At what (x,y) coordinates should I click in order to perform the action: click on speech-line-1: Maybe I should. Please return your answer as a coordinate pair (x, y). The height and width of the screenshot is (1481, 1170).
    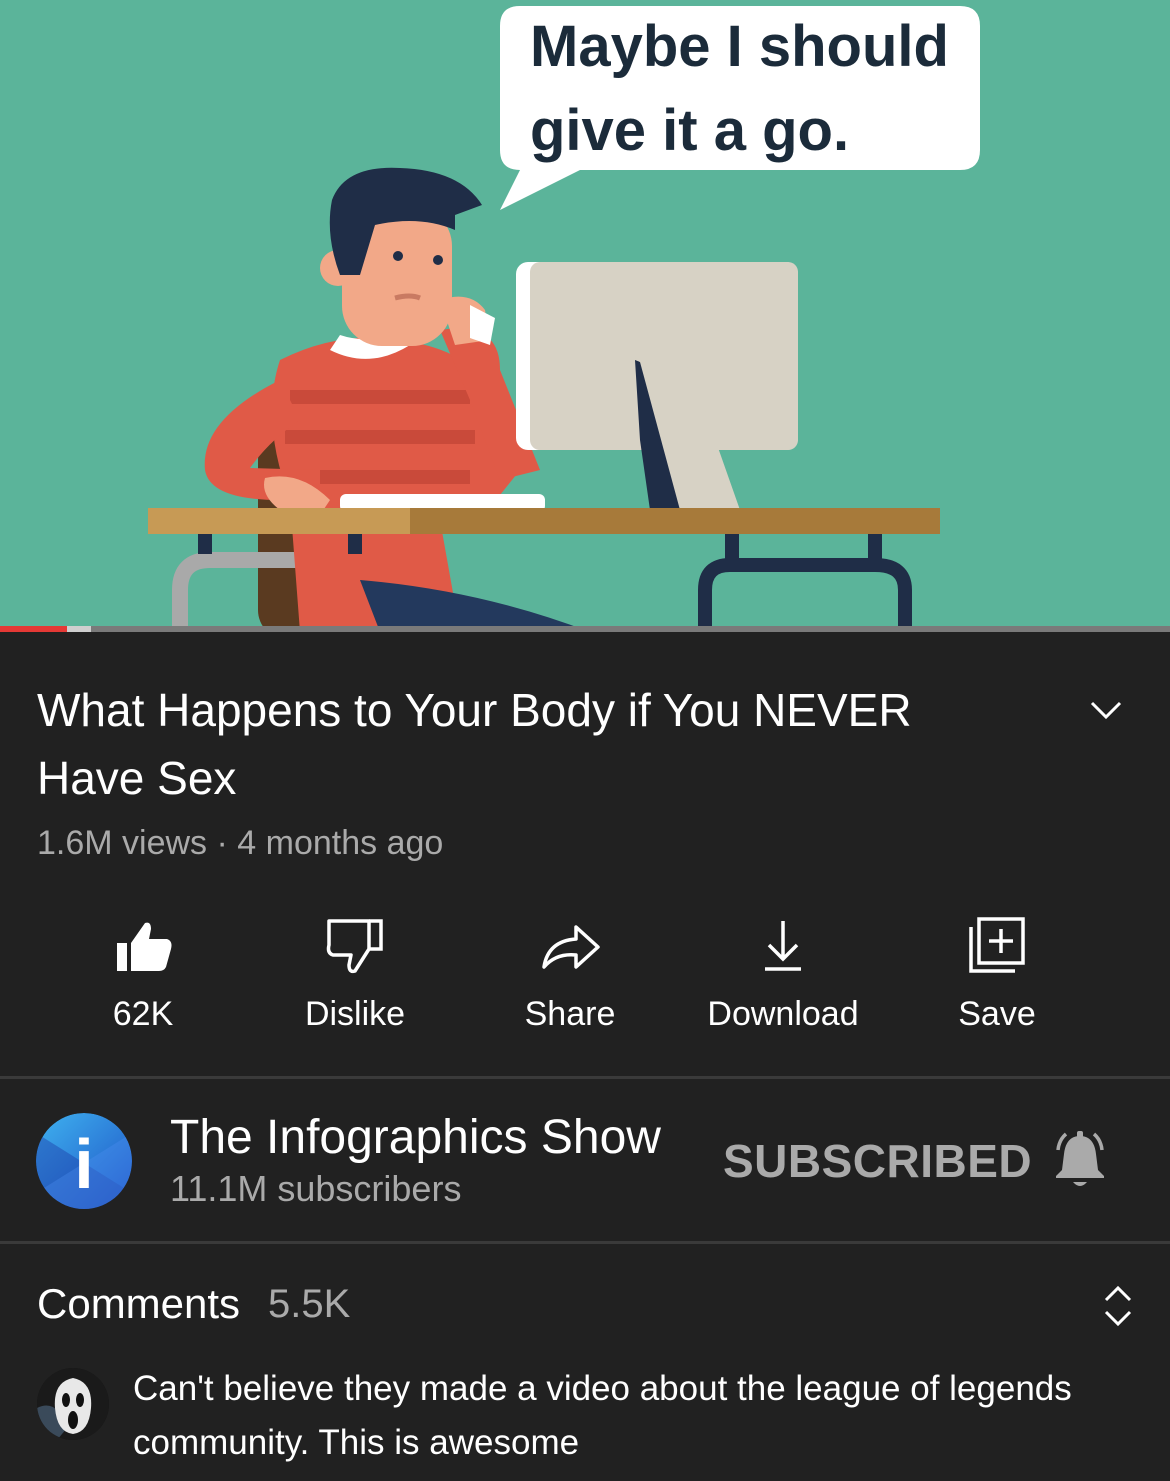
    Looking at the image, I should click on (739, 46).